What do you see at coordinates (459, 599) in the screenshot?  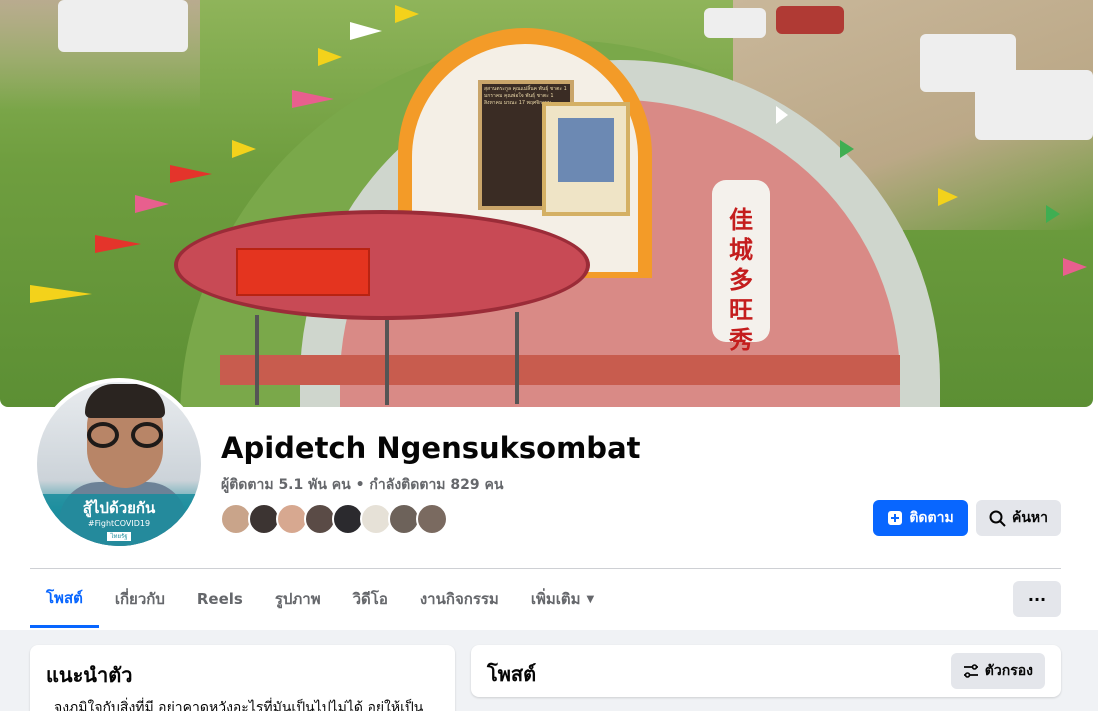 I see `tab-events: งานกิจกรรม` at bounding box center [459, 599].